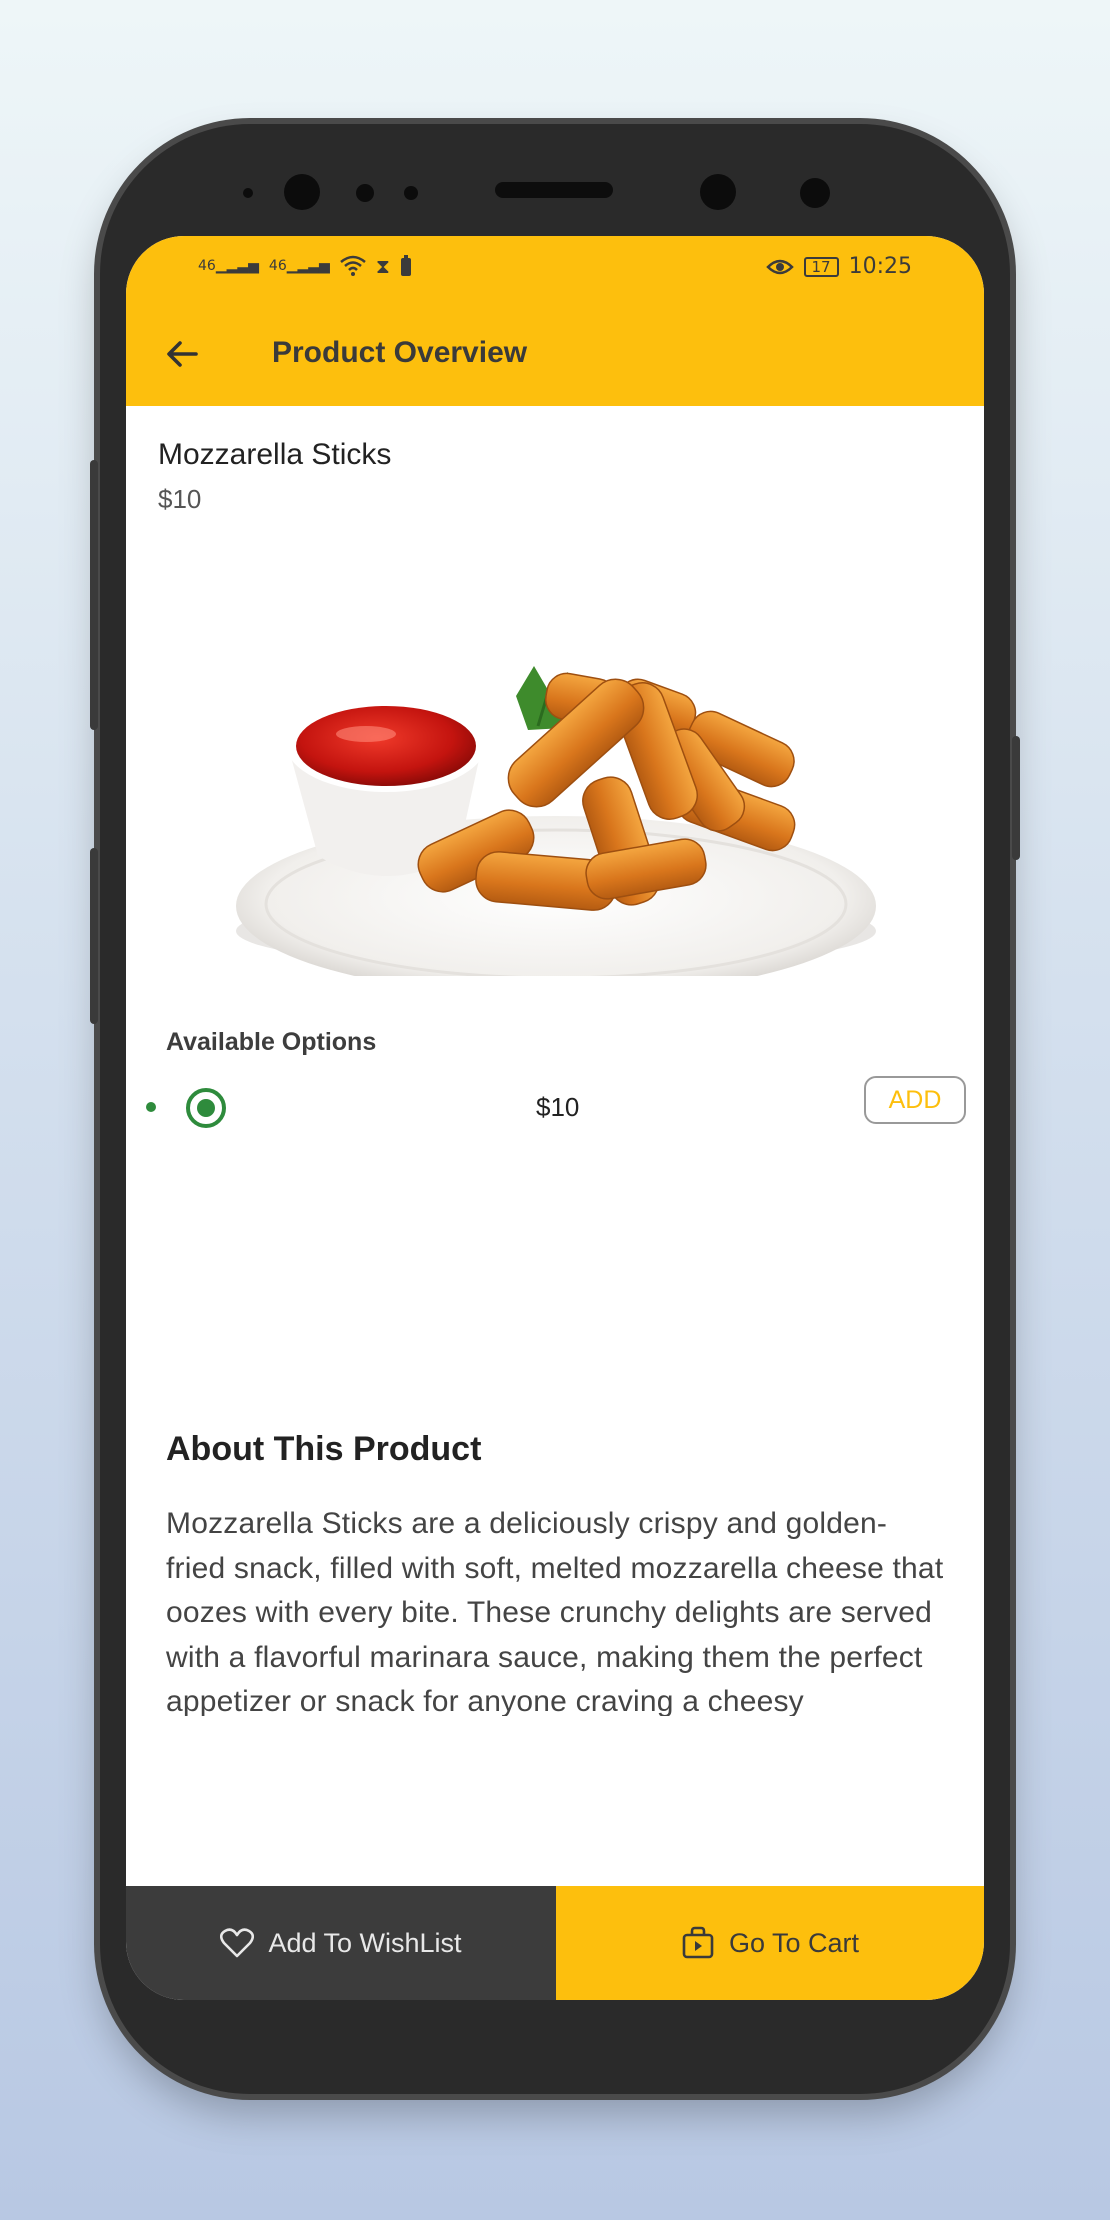 The width and height of the screenshot is (1110, 2220). Describe the element at coordinates (324, 1449) in the screenshot. I see `about-heading: About This Product` at that location.